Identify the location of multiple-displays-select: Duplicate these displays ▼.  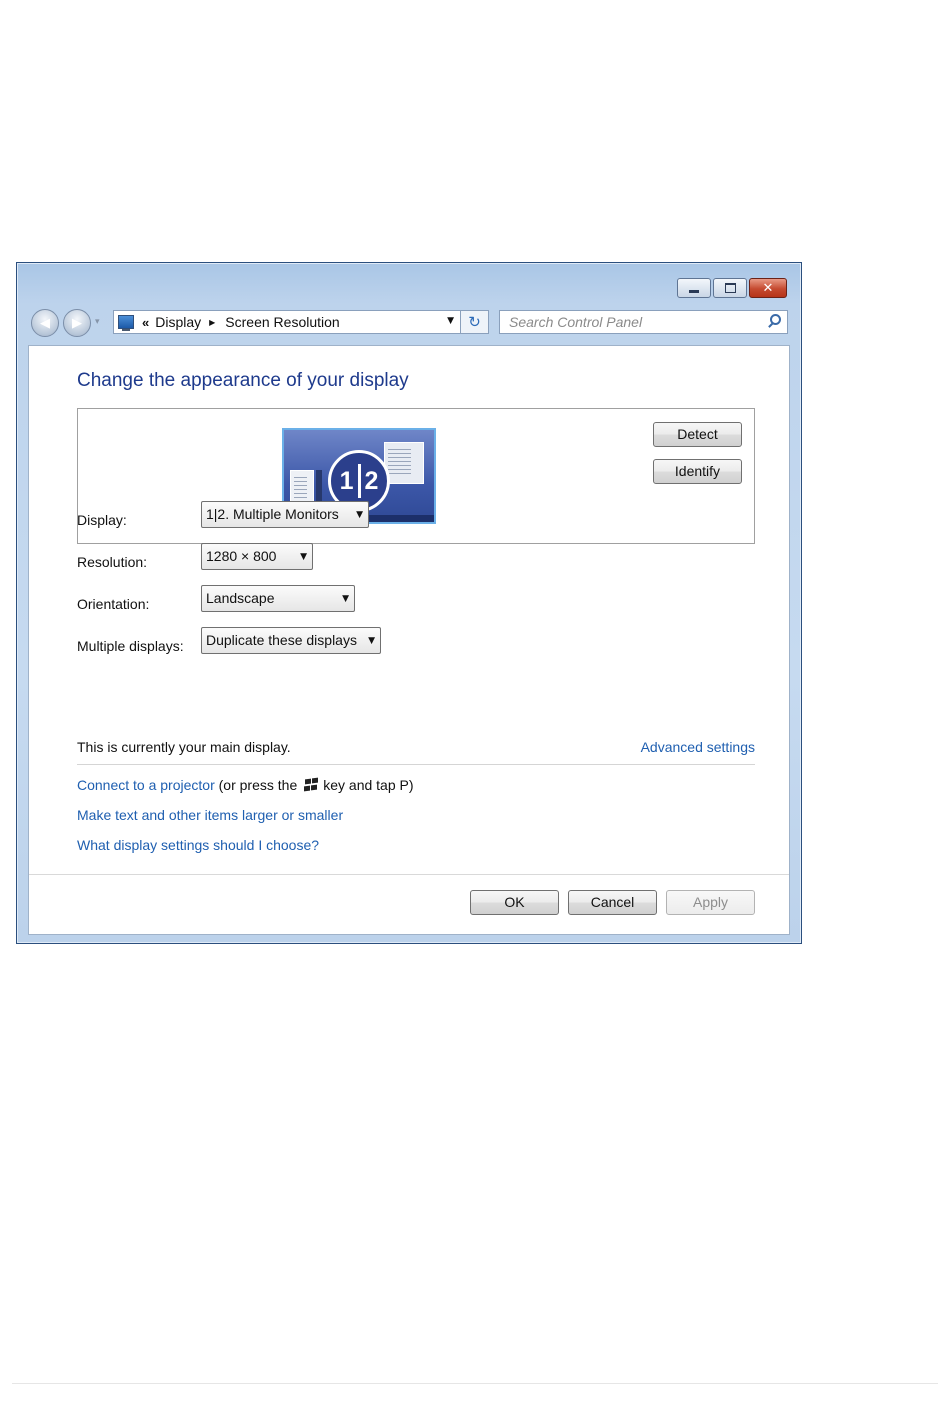
(291, 640).